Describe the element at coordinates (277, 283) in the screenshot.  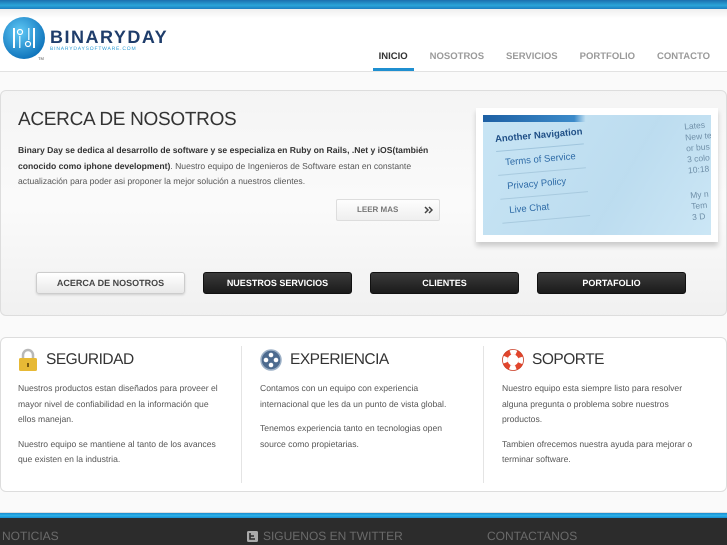
I see `section-tab: NUESTROS SERVICIOS` at that location.